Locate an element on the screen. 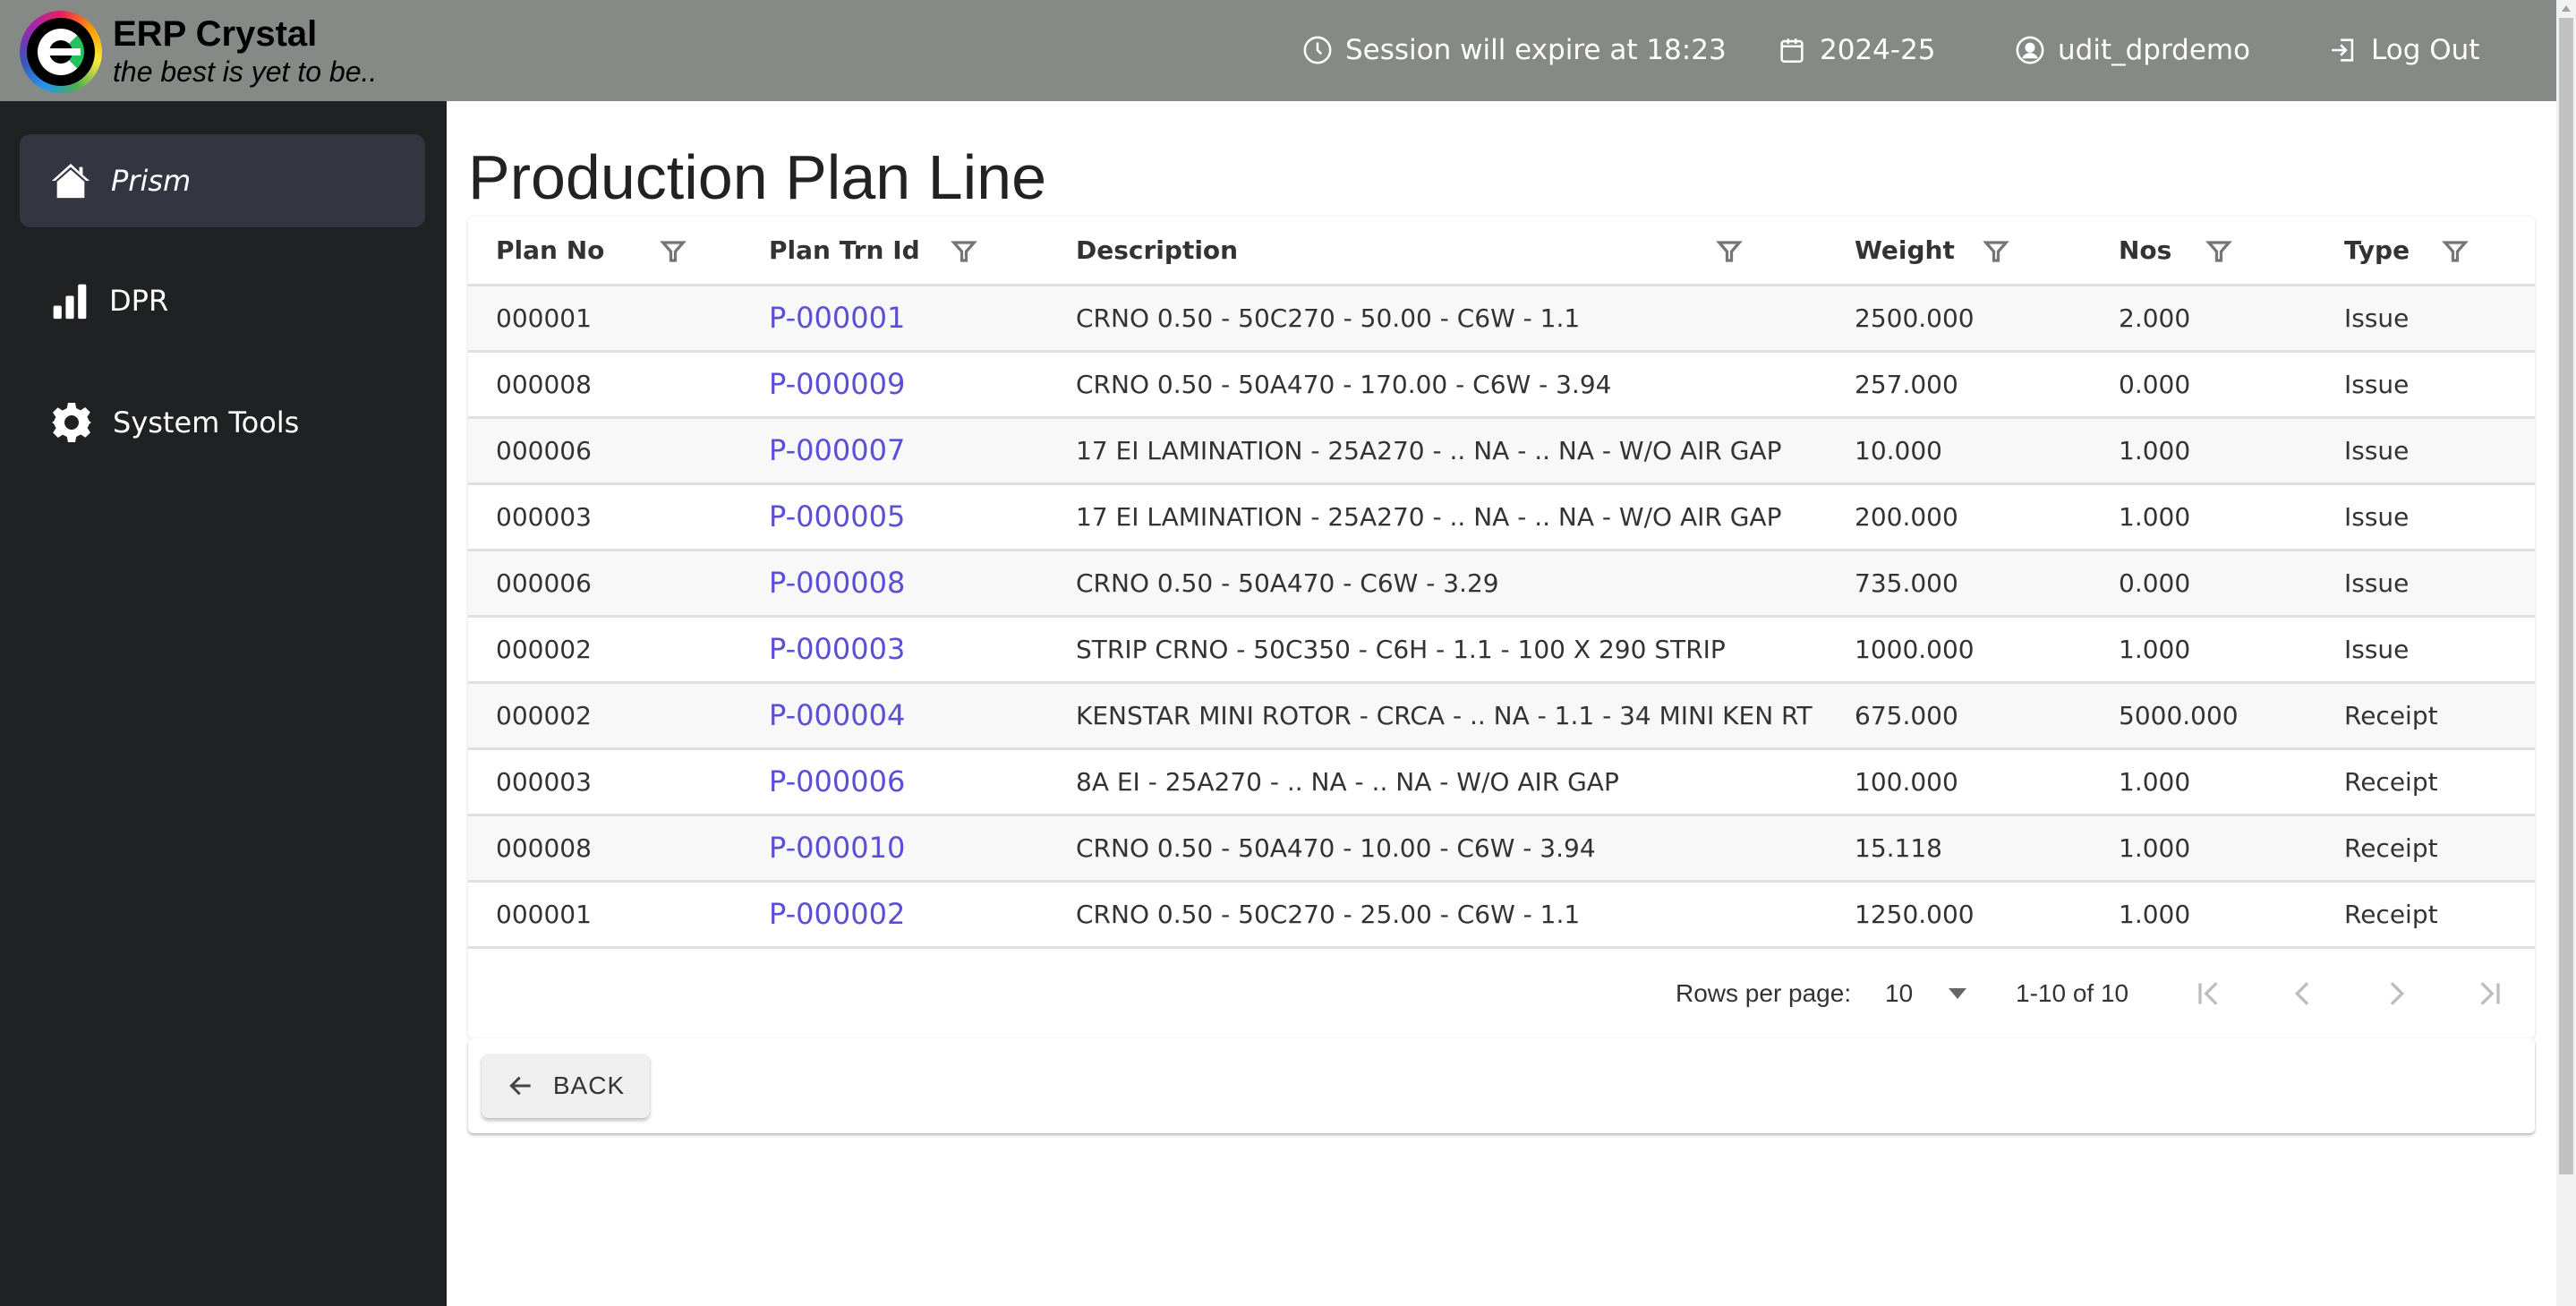 Image resolution: width=2576 pixels, height=1306 pixels. cell-plan-no: 000006 is located at coordinates (604, 584).